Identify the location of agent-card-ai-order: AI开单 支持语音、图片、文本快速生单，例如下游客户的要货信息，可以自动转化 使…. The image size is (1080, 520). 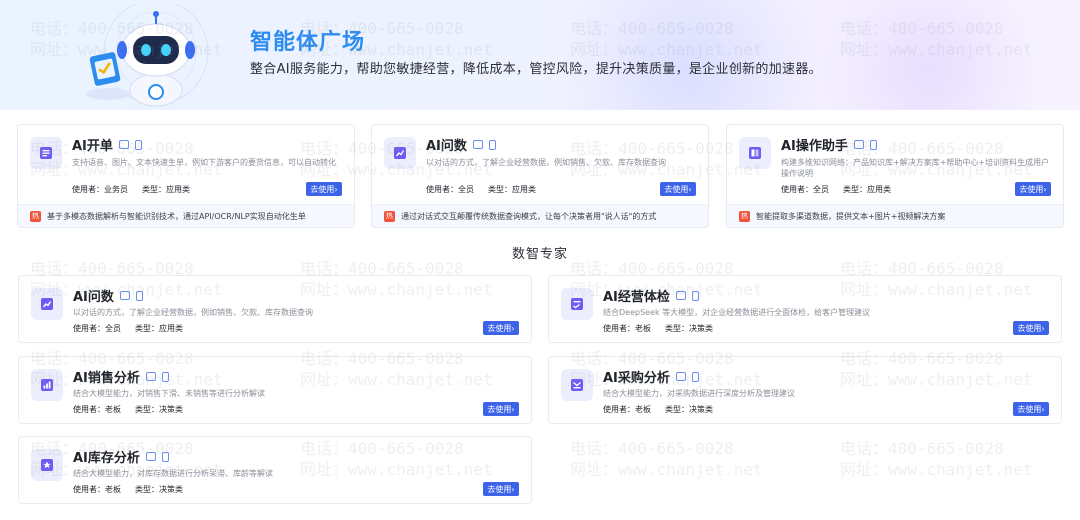
(186, 176).